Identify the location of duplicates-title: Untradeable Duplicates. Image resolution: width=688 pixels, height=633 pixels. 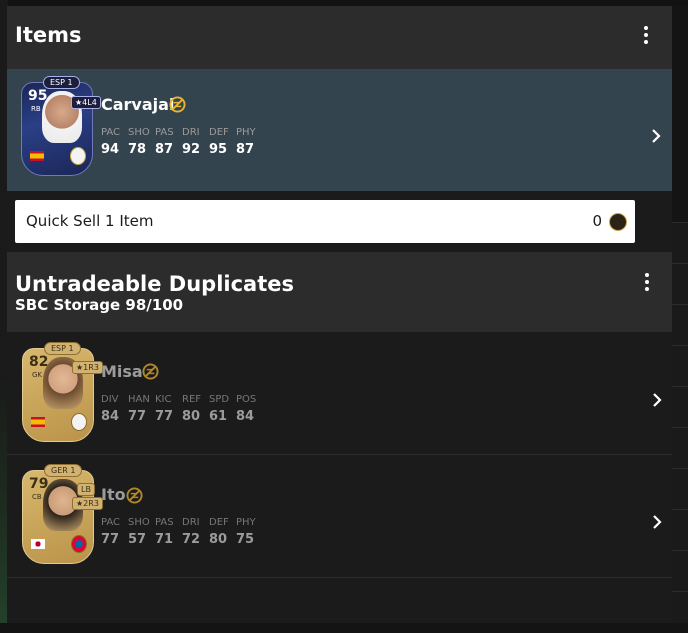
(155, 284).